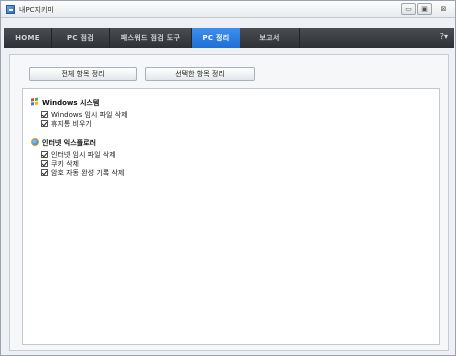 This screenshot has width=456, height=356. Describe the element at coordinates (71, 124) in the screenshot. I see `check-item-label: 휴지통 비우기` at that location.